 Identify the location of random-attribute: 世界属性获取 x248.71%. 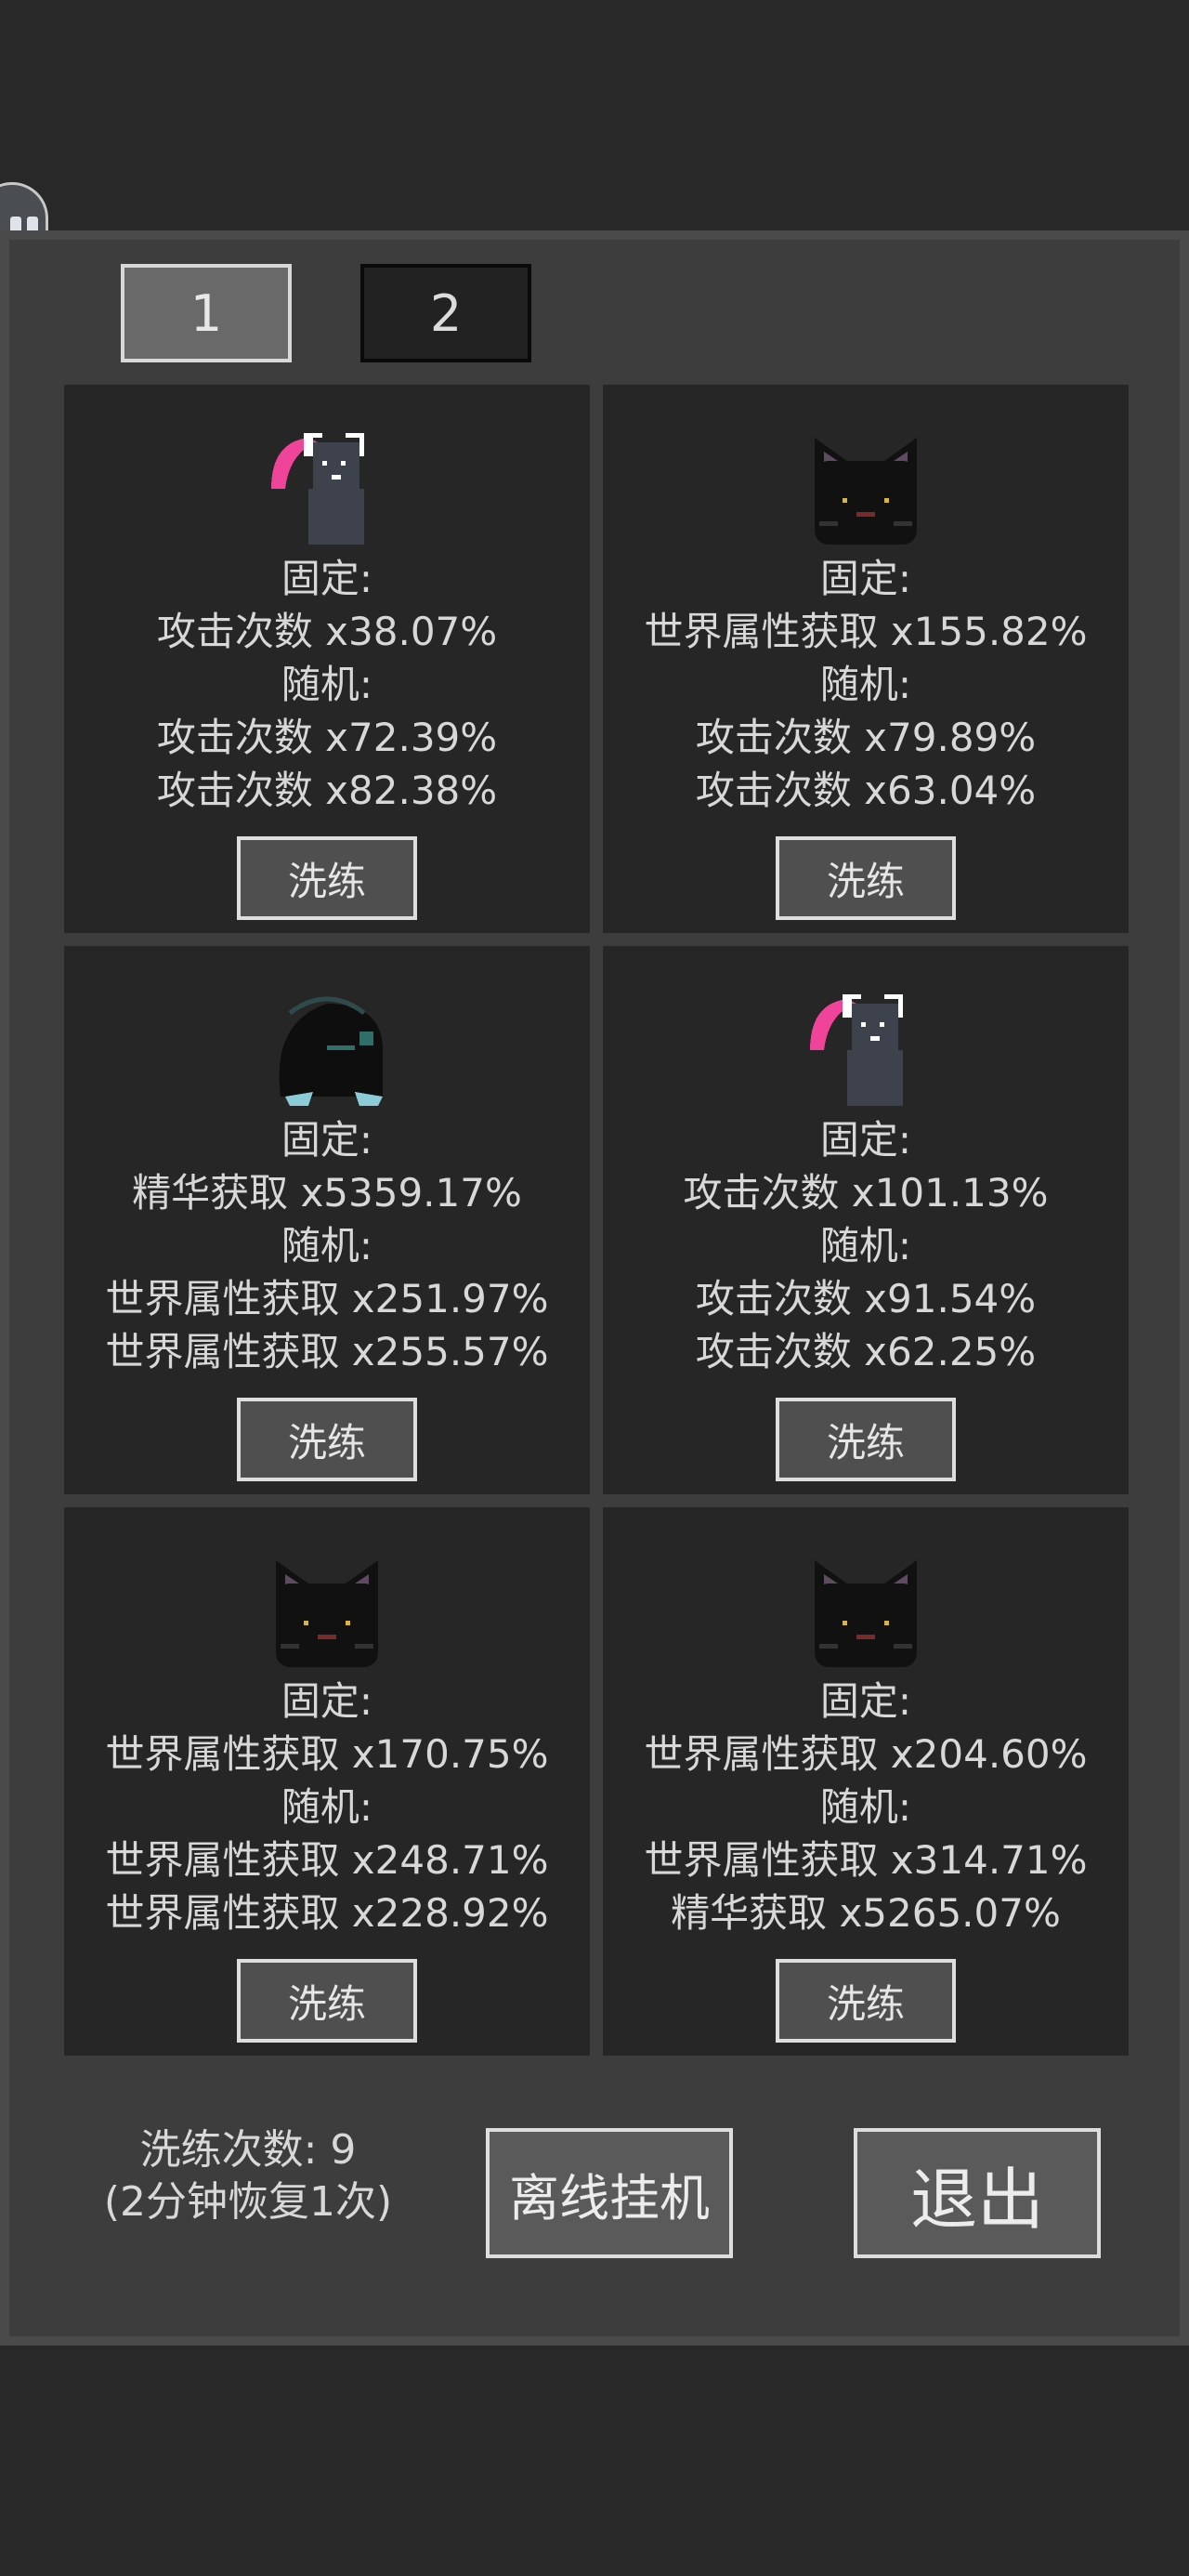
(327, 1860).